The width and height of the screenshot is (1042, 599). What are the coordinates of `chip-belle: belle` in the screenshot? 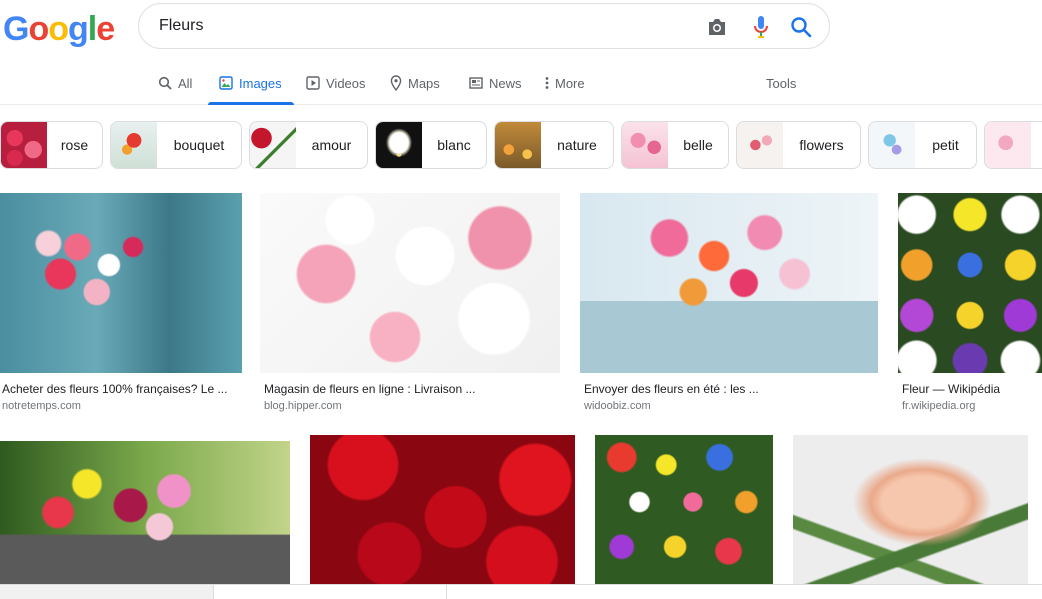 It's located at (675, 145).